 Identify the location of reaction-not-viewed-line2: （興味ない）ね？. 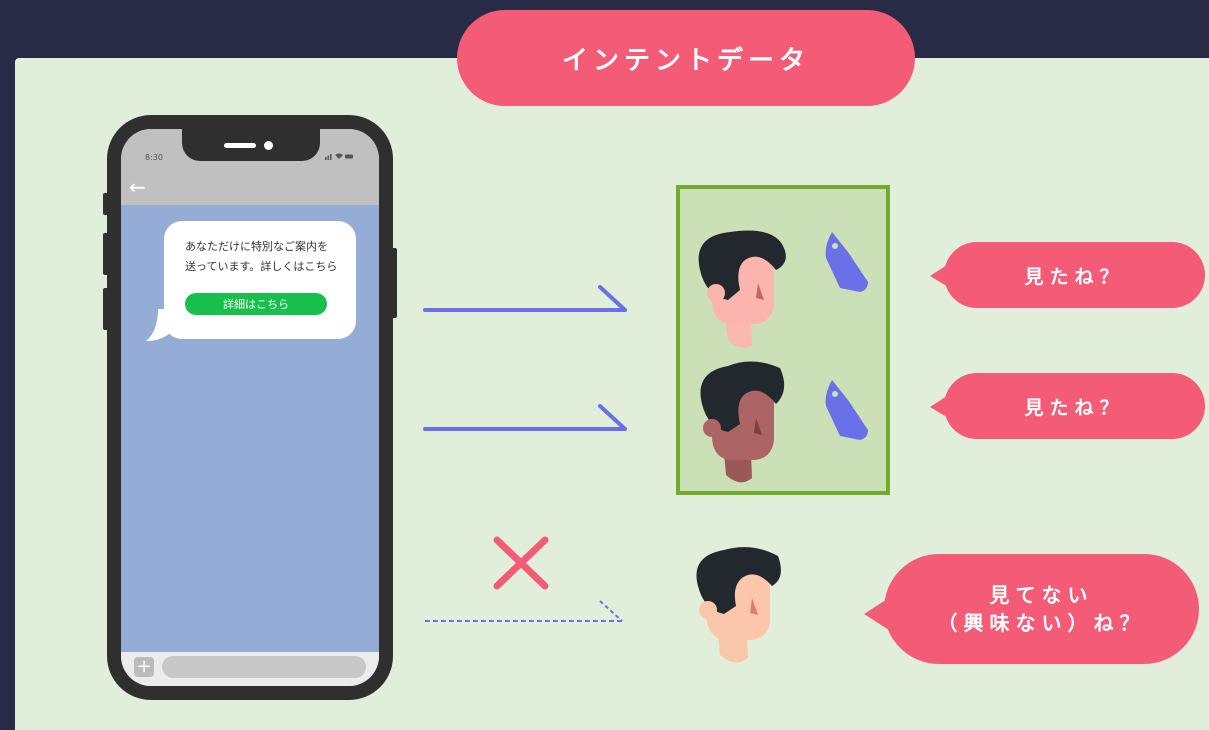
(1041, 623).